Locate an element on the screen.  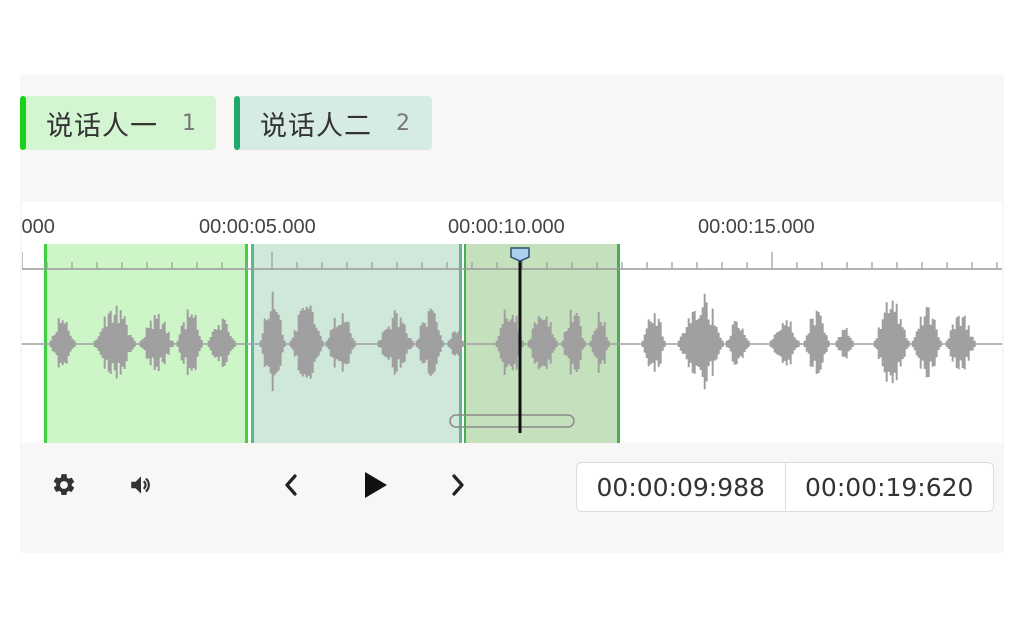
volume-icon is located at coordinates (140, 485).